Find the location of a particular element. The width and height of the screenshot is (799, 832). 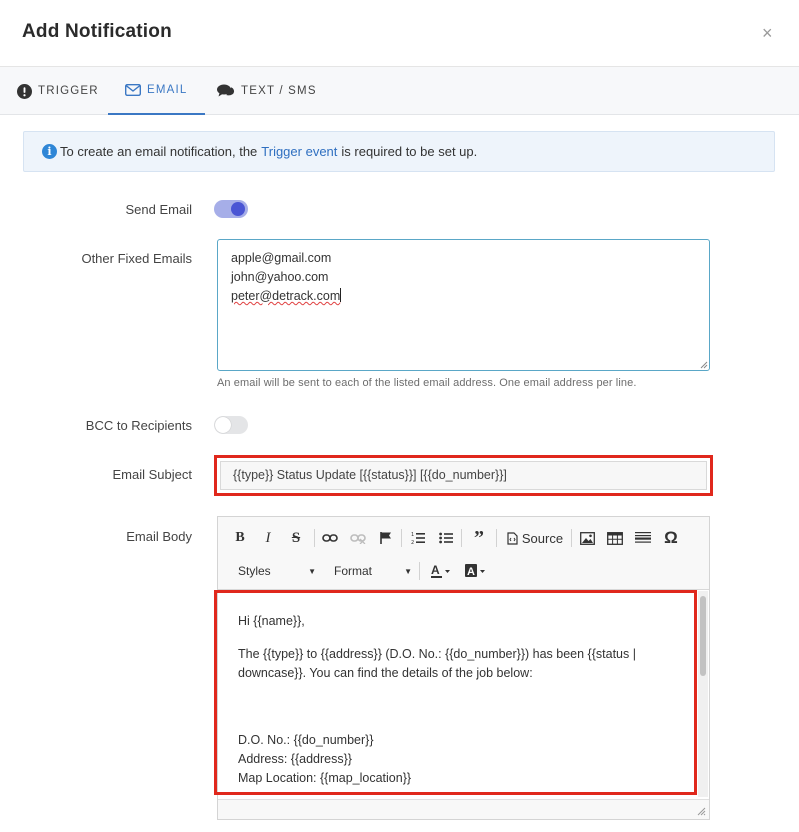

alert-text-after: is required to be set up. is located at coordinates (409, 151).